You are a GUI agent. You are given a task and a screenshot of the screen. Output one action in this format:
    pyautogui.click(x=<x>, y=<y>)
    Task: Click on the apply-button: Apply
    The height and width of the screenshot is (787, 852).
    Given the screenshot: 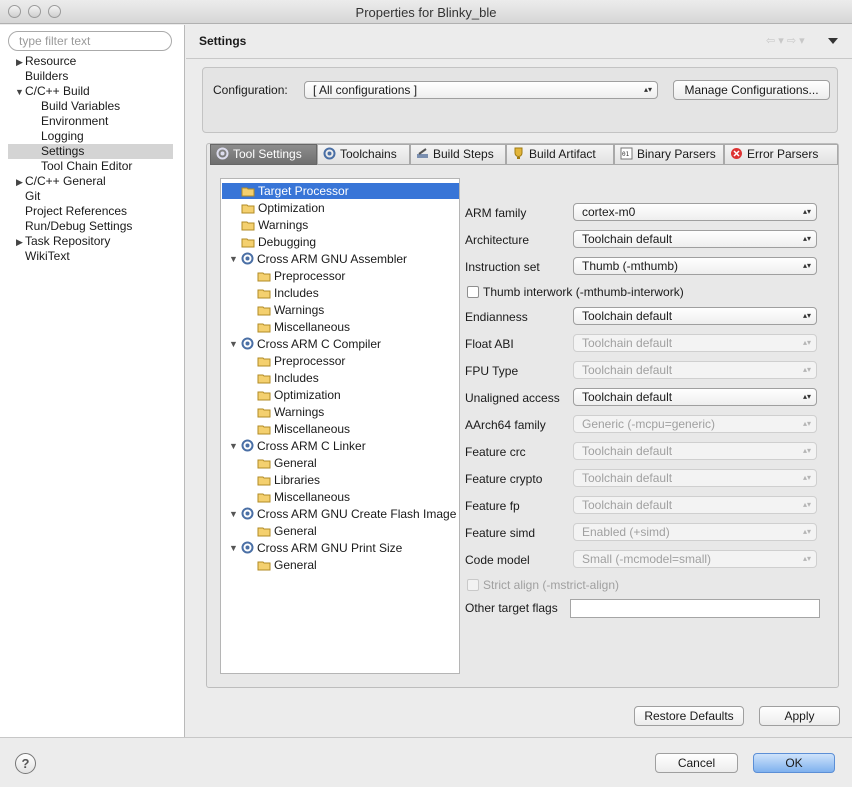 What is the action you would take?
    pyautogui.click(x=799, y=716)
    